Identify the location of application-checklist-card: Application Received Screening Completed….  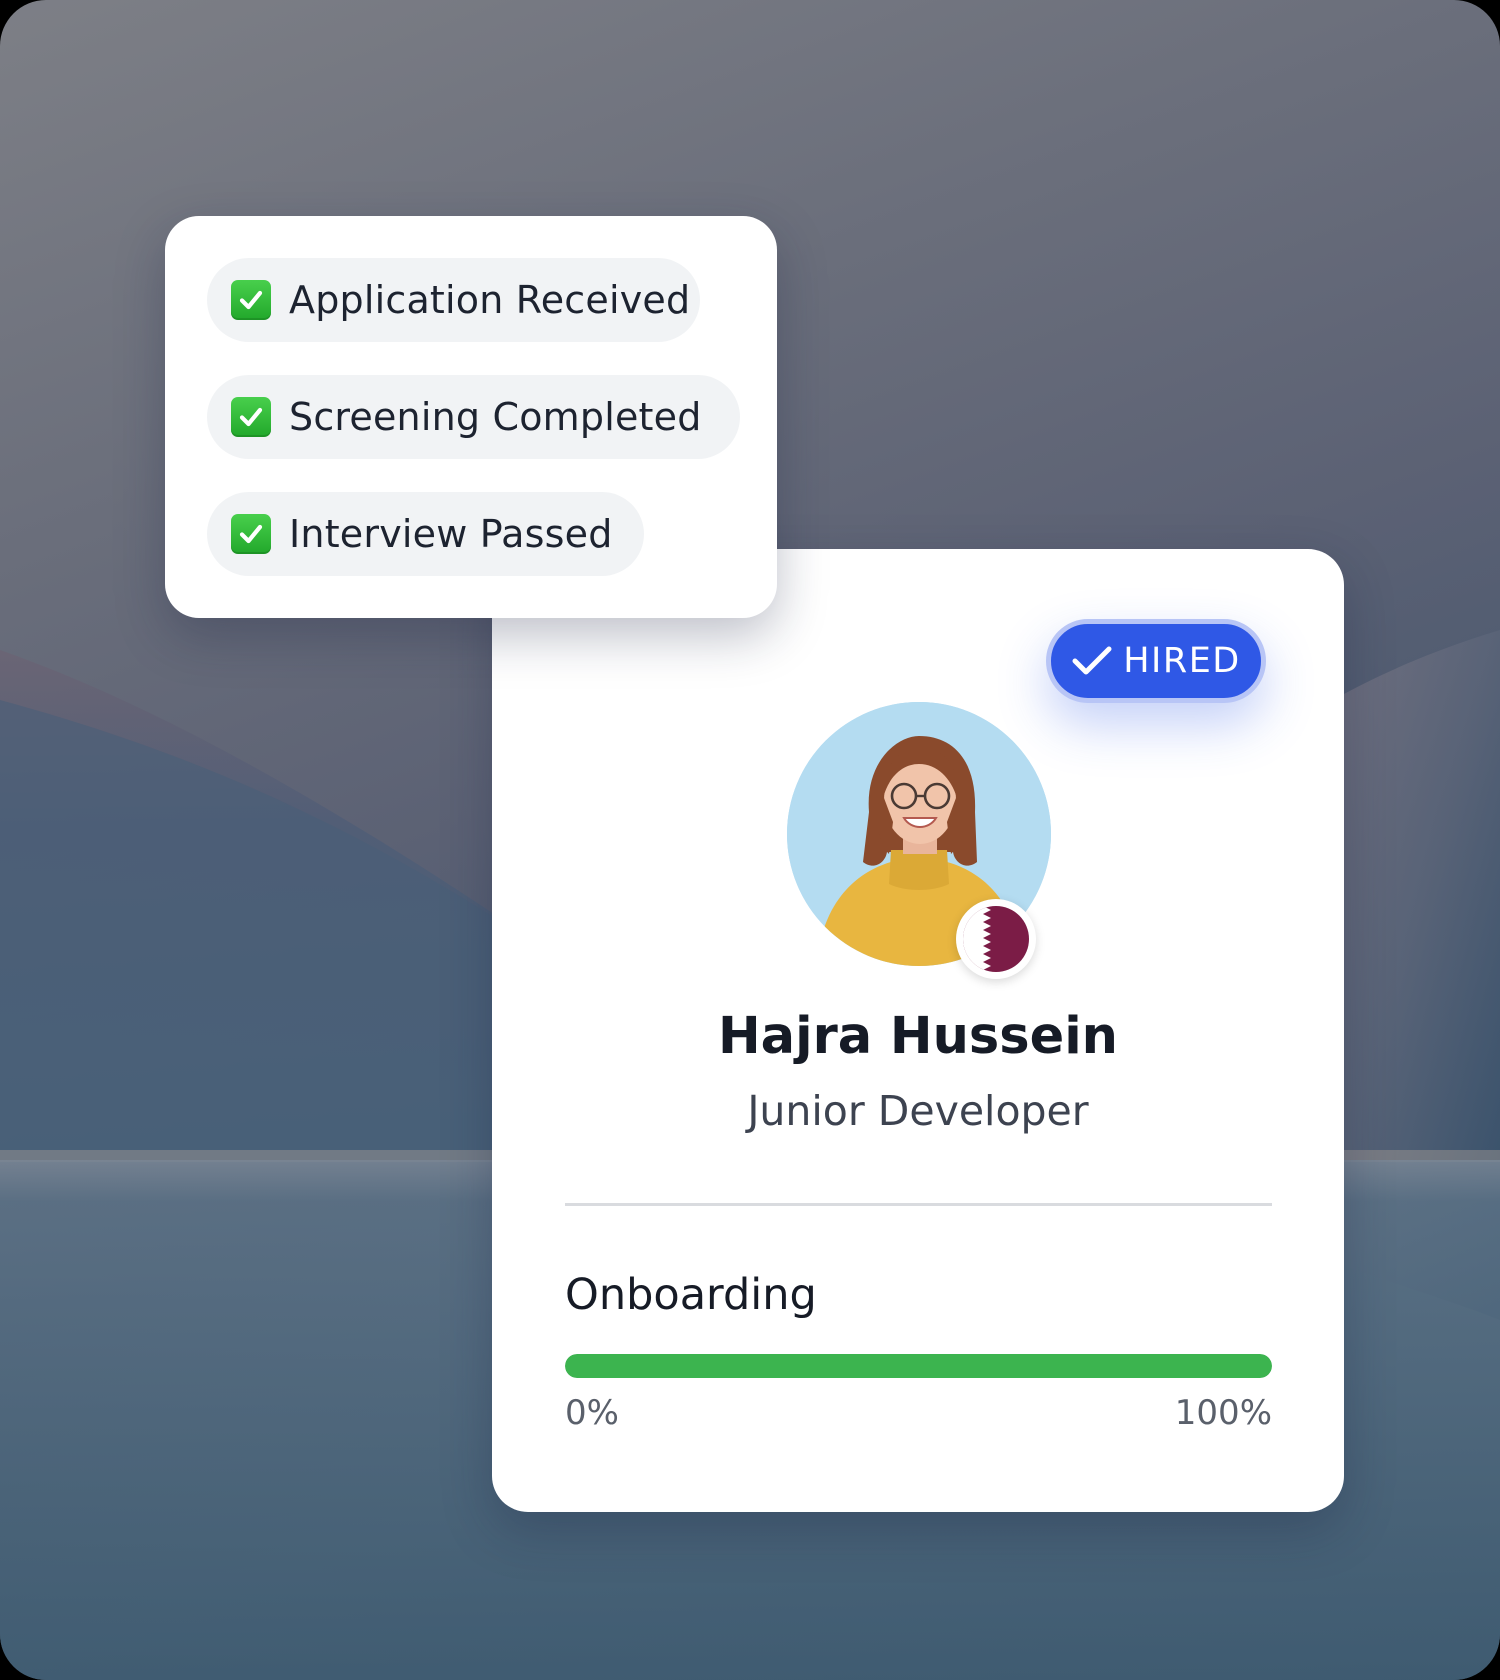
(471, 417).